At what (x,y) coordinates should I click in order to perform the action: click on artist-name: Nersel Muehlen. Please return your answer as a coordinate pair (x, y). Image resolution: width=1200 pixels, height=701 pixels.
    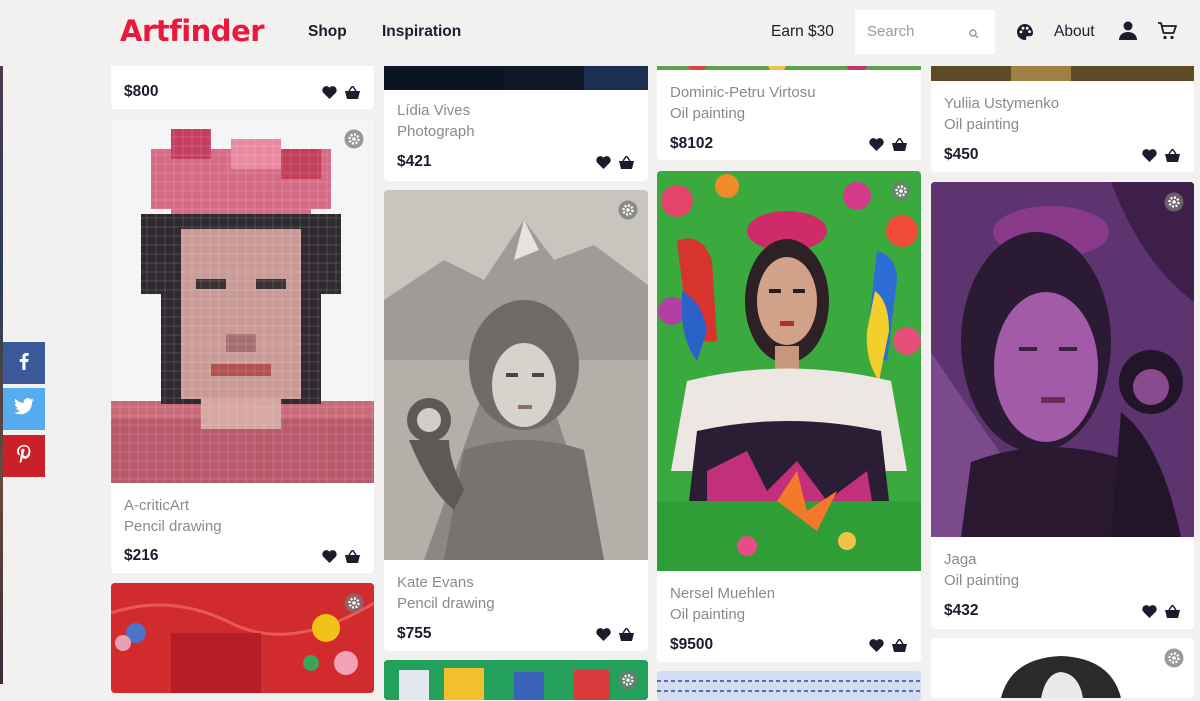
    Looking at the image, I should click on (722, 593).